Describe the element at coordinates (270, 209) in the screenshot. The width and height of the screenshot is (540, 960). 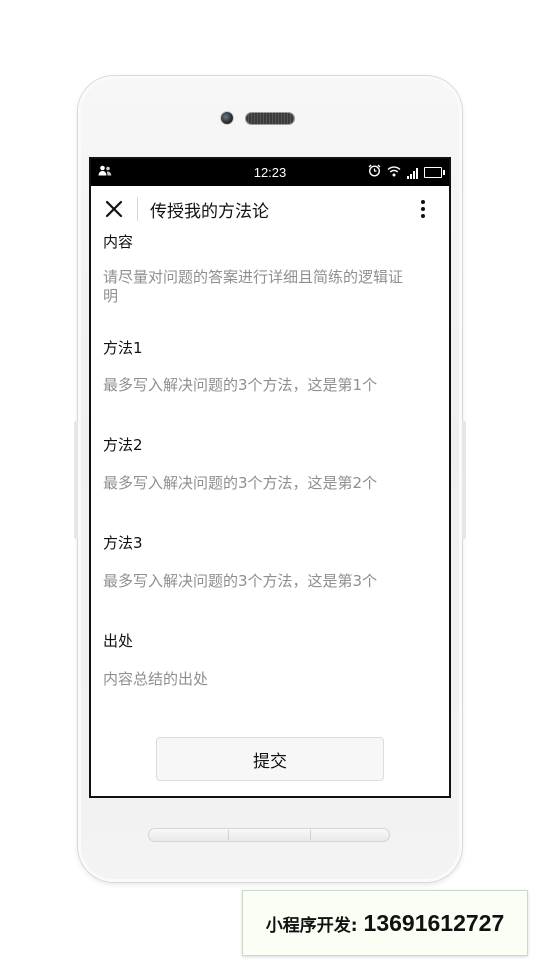
I see `nav-bar: 传授我的方法论` at that location.